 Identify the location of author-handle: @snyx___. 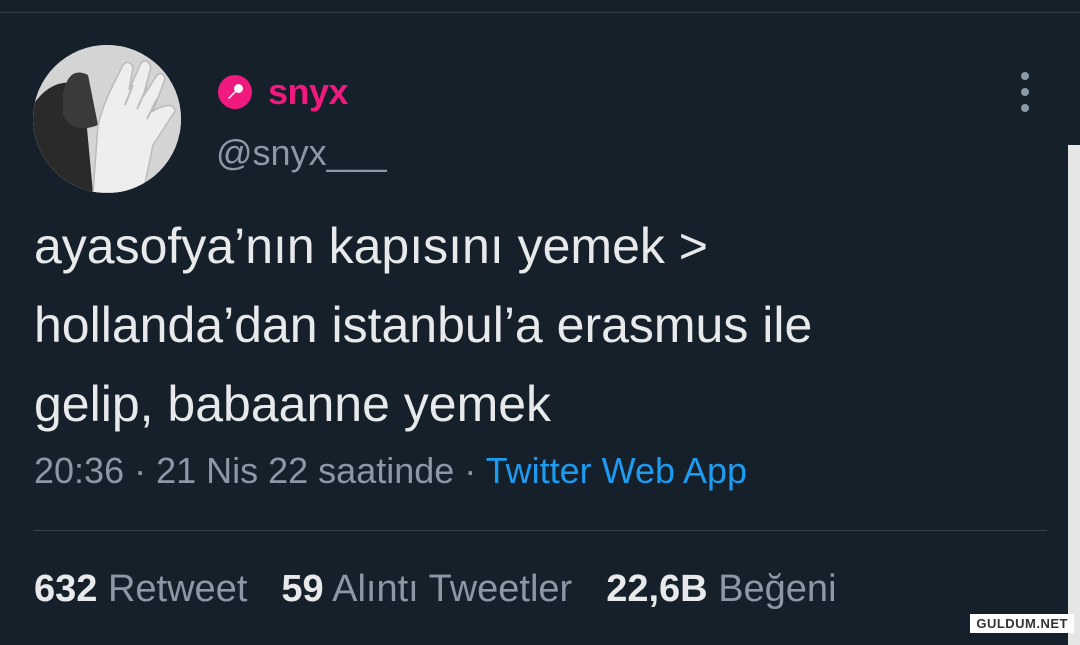
(301, 153).